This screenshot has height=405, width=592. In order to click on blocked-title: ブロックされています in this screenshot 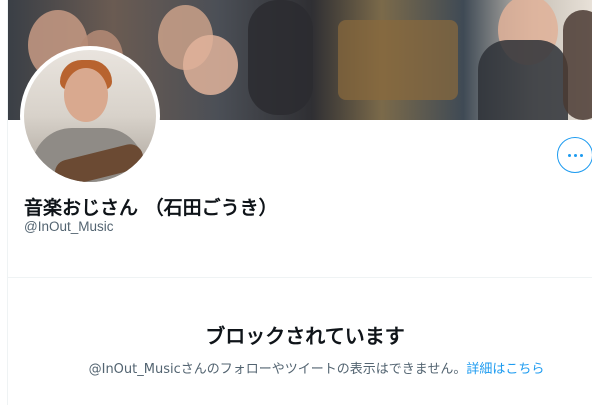, I will do `click(305, 336)`.